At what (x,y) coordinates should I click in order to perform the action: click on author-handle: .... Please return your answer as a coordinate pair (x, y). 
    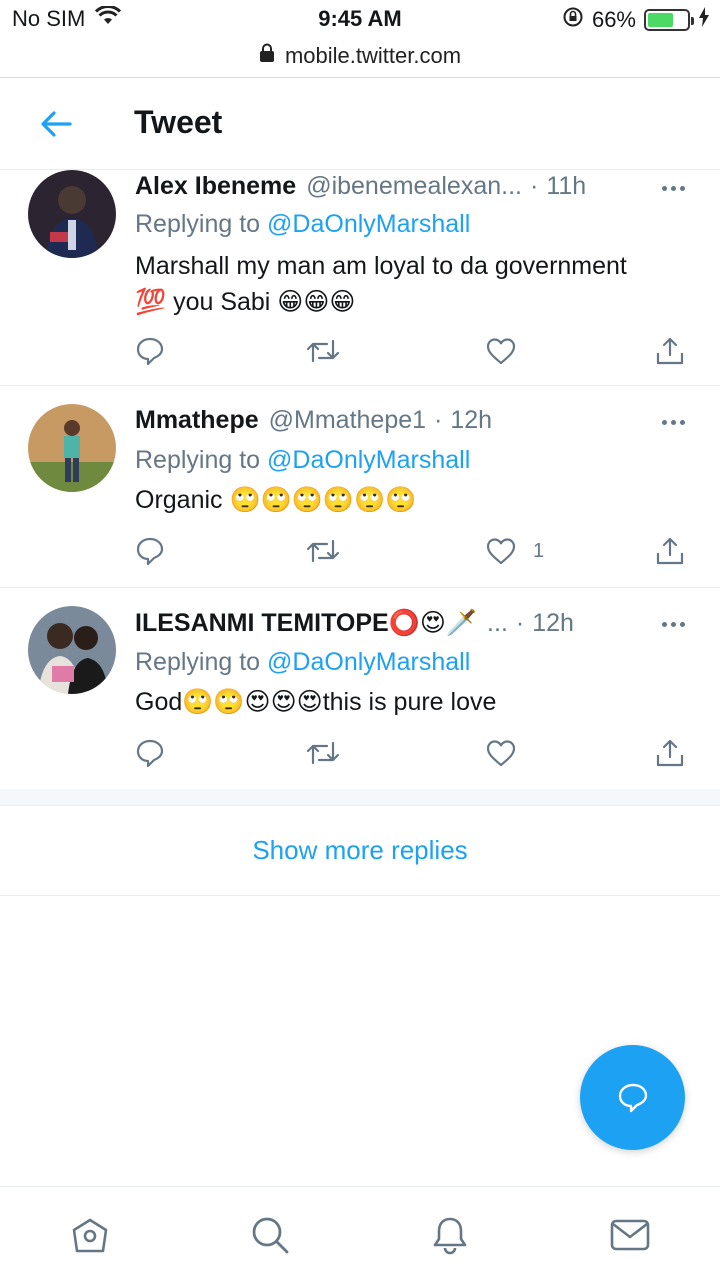
    Looking at the image, I should click on (497, 623).